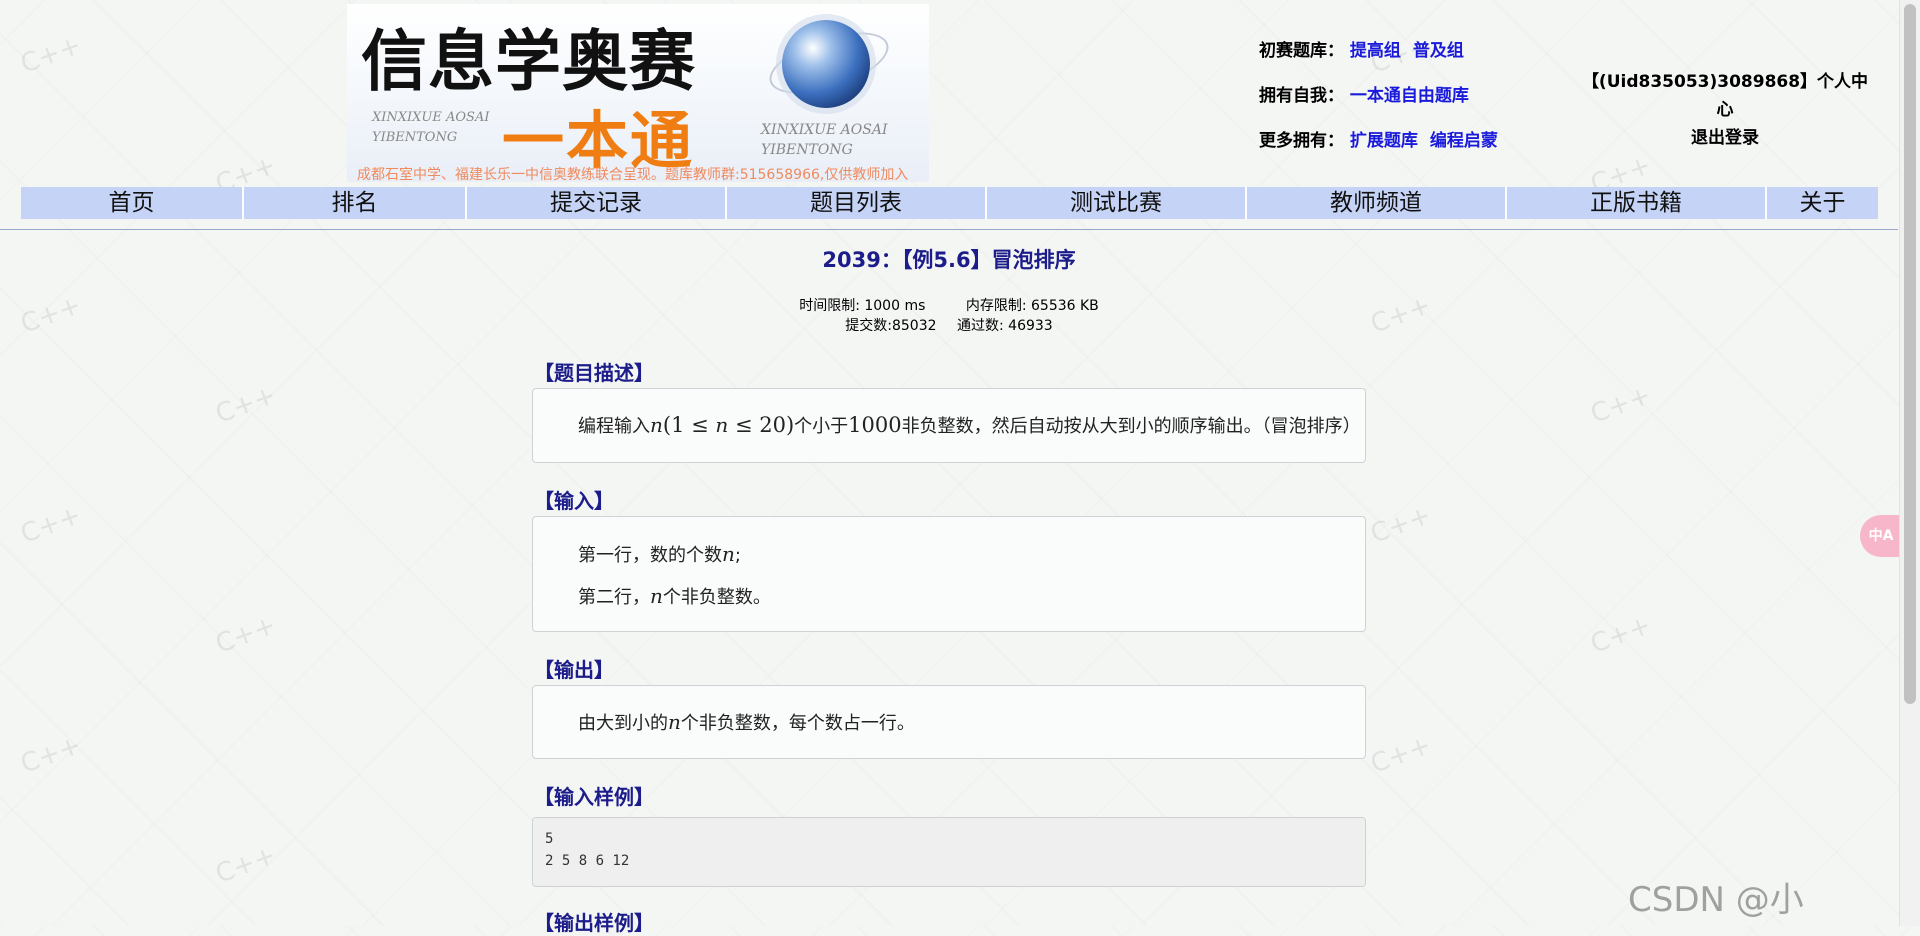 The image size is (1920, 936). Describe the element at coordinates (587, 861) in the screenshot. I see `sample-input-line: 2 5 8 6 12` at that location.